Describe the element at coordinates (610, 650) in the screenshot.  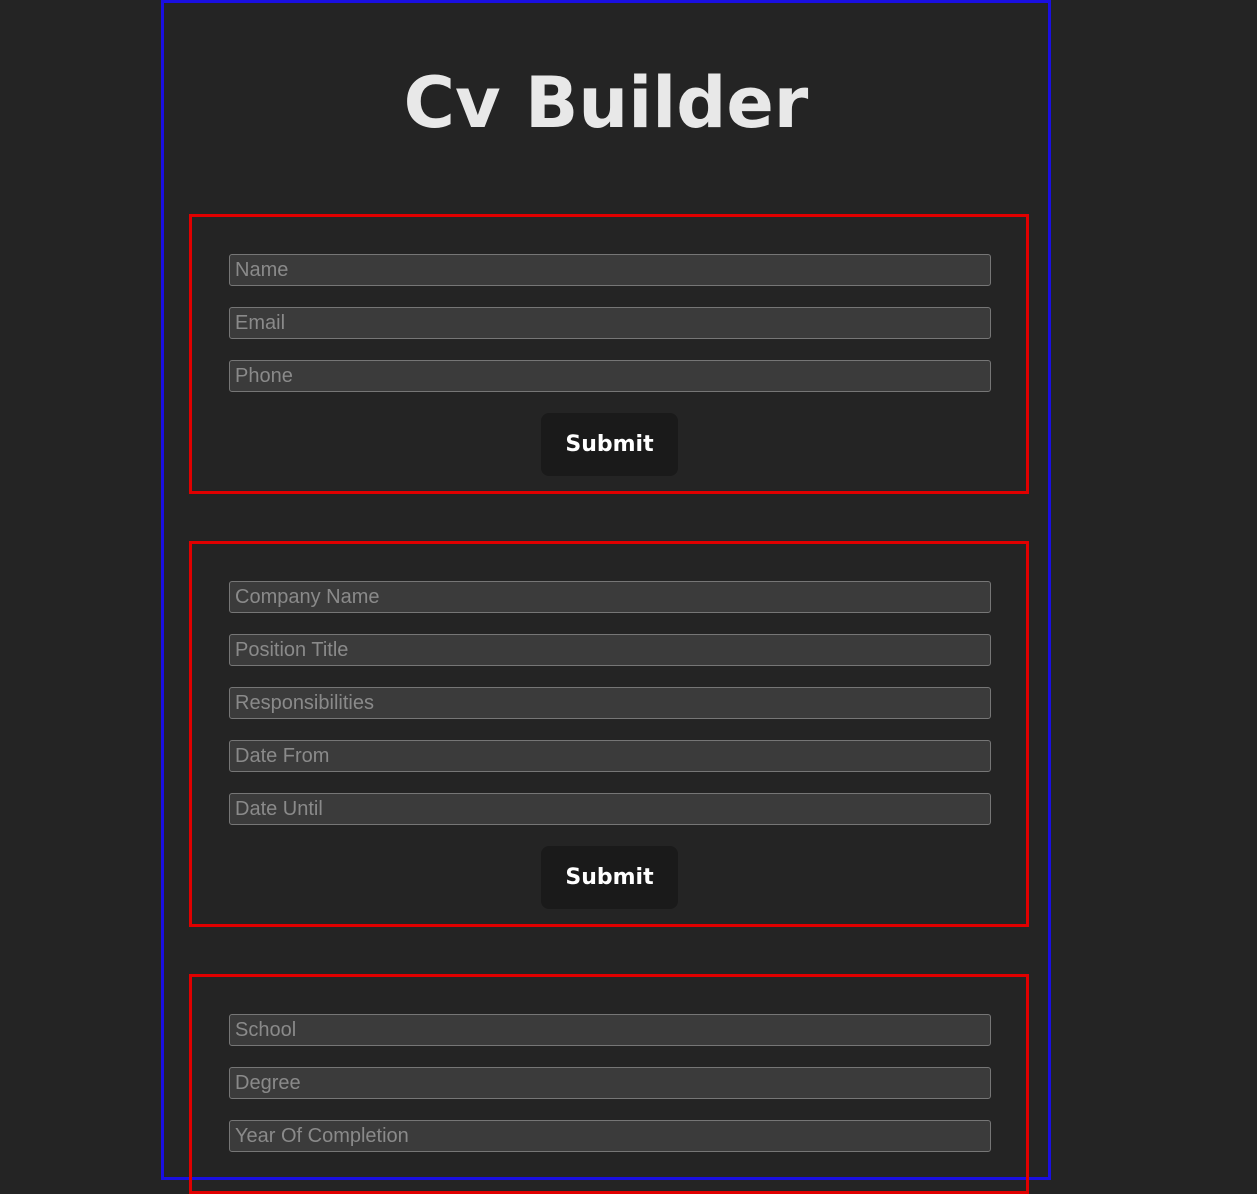
I see `position-title-input` at that location.